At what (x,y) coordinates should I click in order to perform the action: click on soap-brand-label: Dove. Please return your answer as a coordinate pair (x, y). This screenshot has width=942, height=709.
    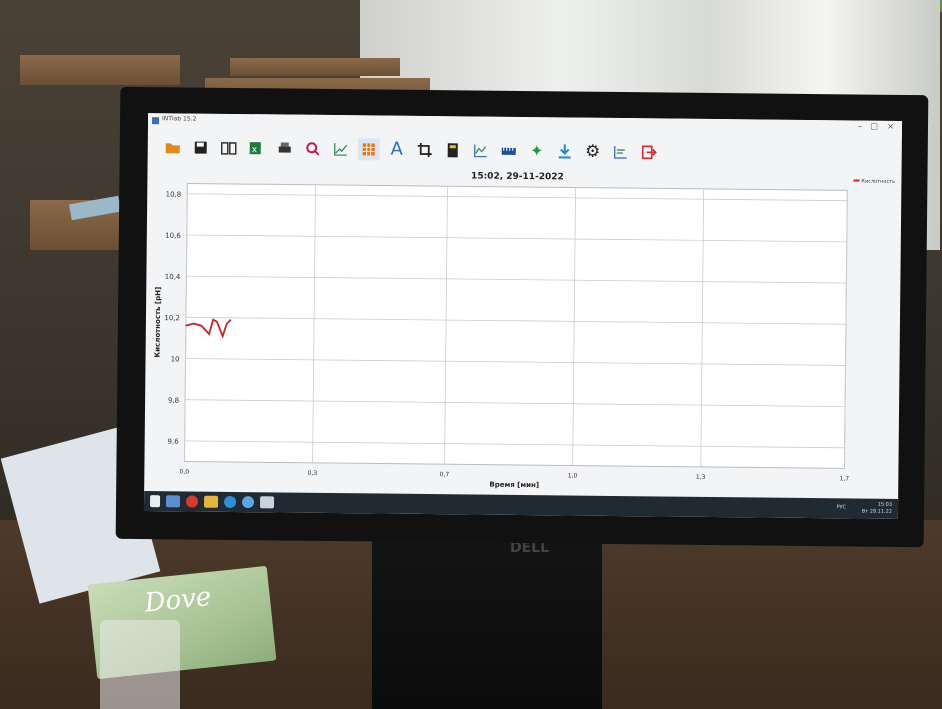
    Looking at the image, I should click on (178, 600).